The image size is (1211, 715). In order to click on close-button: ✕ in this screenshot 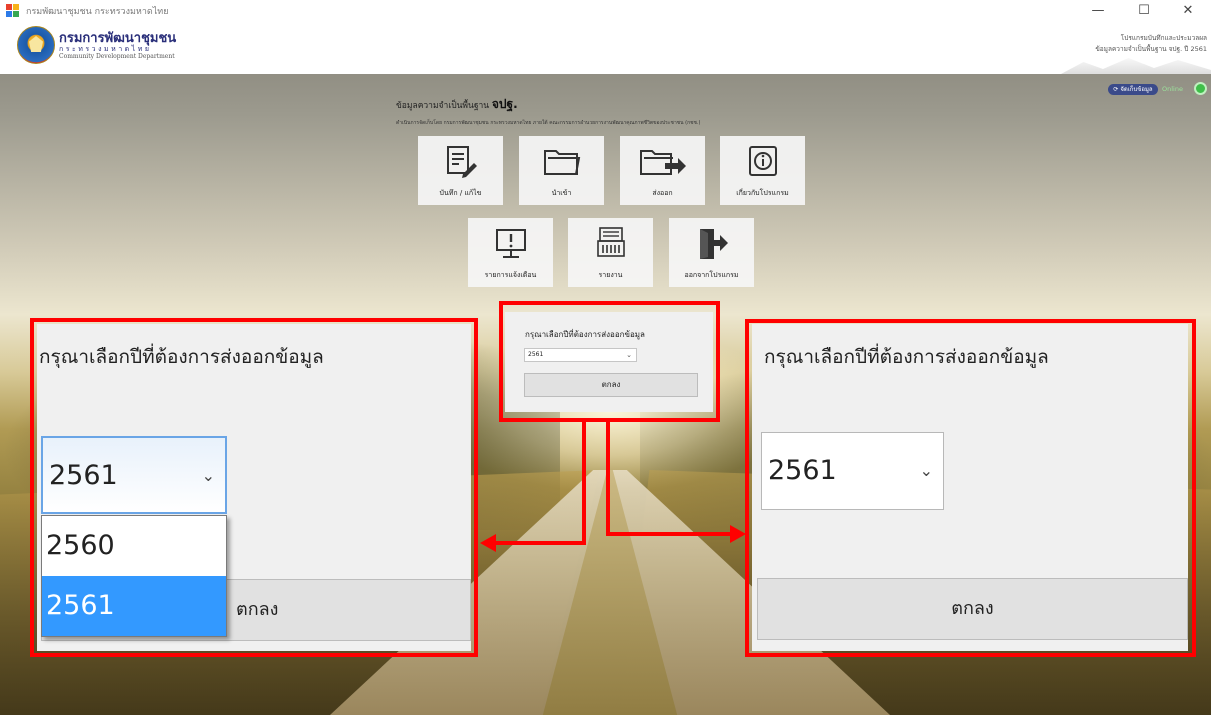, I will do `click(1188, 11)`.